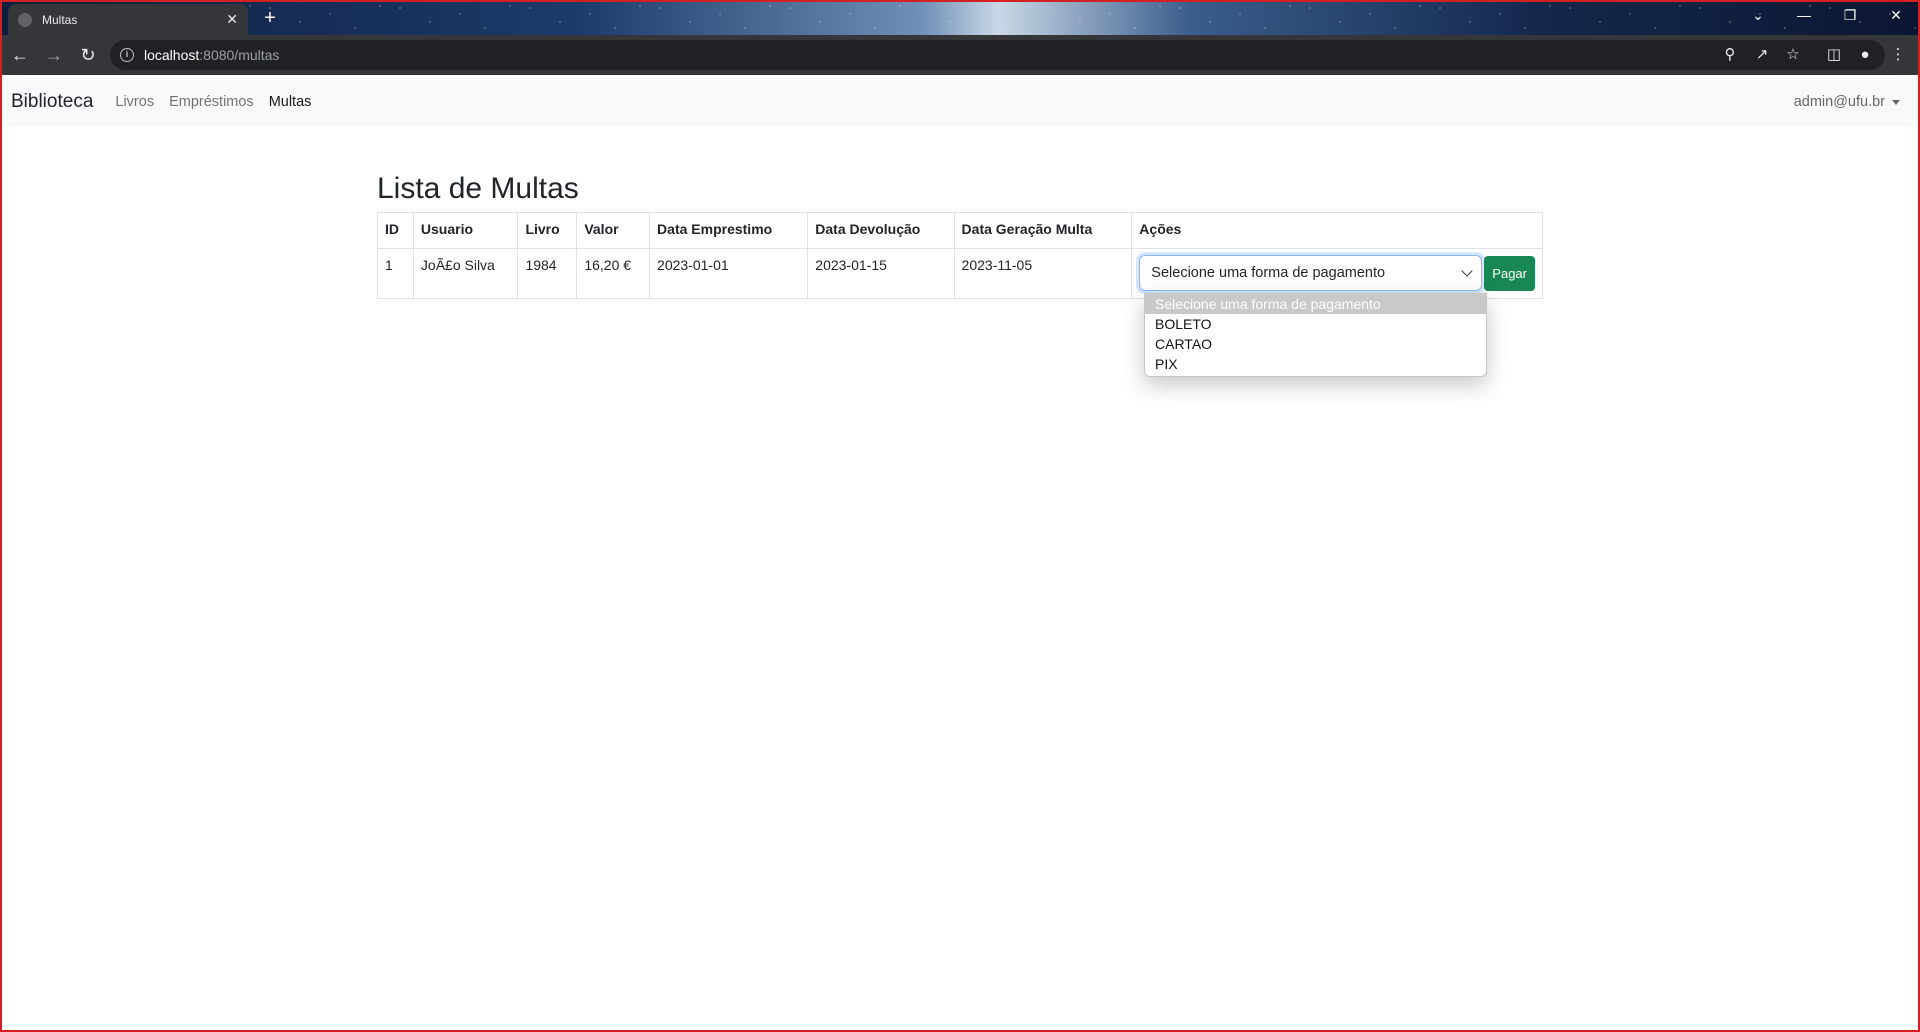 The height and width of the screenshot is (1032, 1920). I want to click on option-boleto: BOLETO, so click(1315, 324).